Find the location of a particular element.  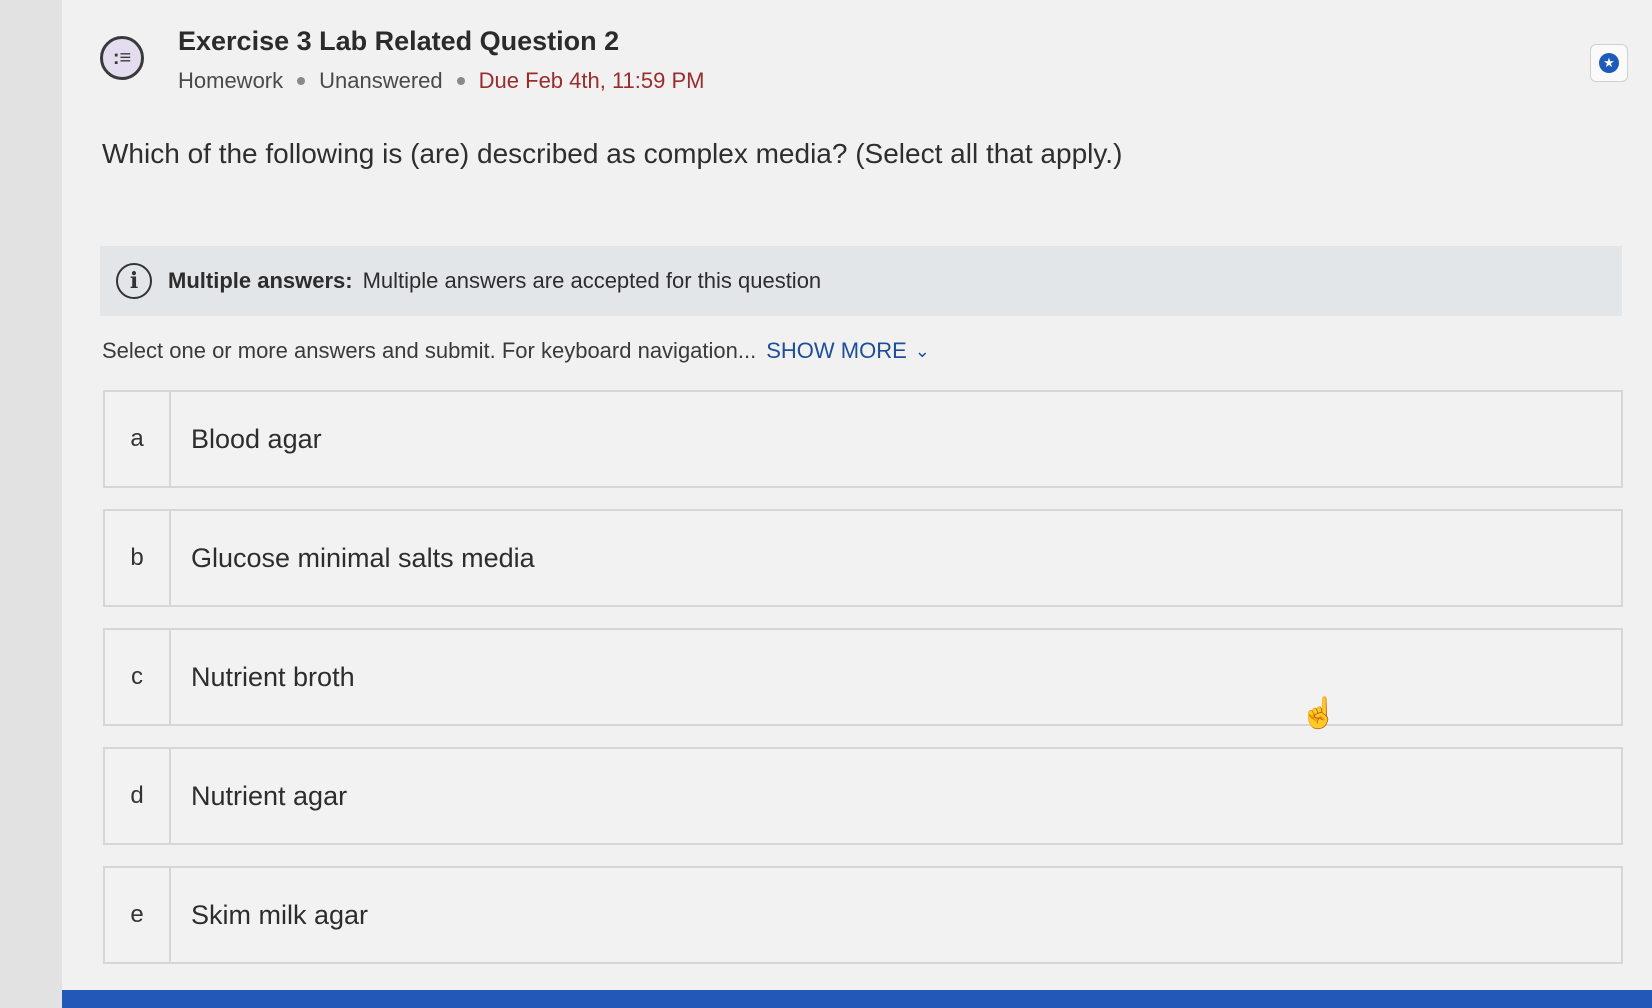

option-text: Glucose minimal salts media is located at coordinates (363, 557).